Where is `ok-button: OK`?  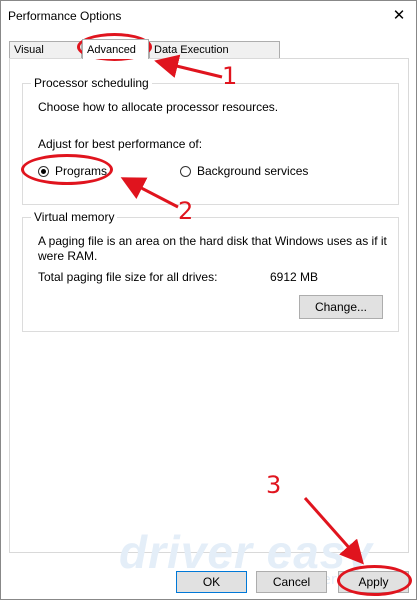 ok-button: OK is located at coordinates (211, 582).